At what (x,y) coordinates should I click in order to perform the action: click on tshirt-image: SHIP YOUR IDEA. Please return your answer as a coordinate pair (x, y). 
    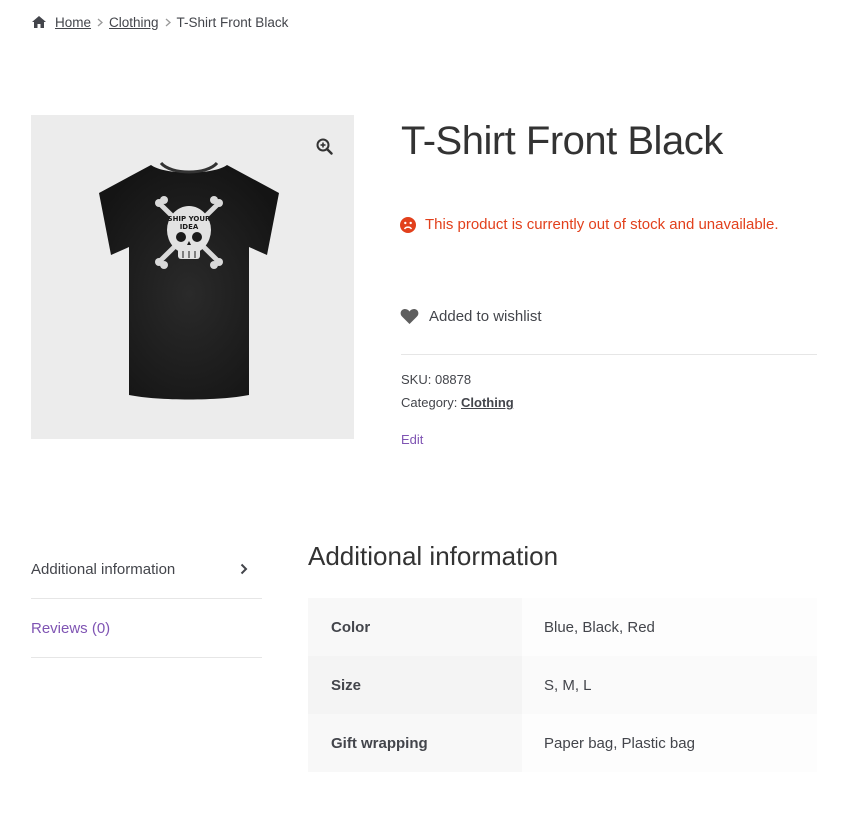
    Looking at the image, I should click on (189, 280).